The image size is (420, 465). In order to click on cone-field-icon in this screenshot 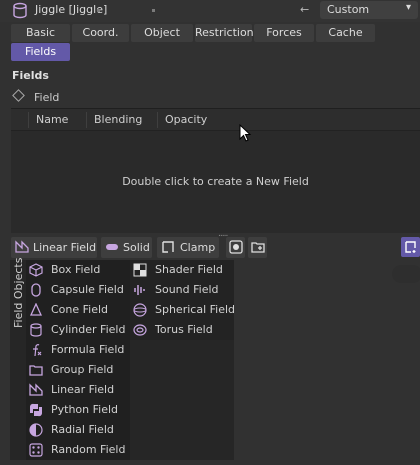, I will do `click(36, 309)`.